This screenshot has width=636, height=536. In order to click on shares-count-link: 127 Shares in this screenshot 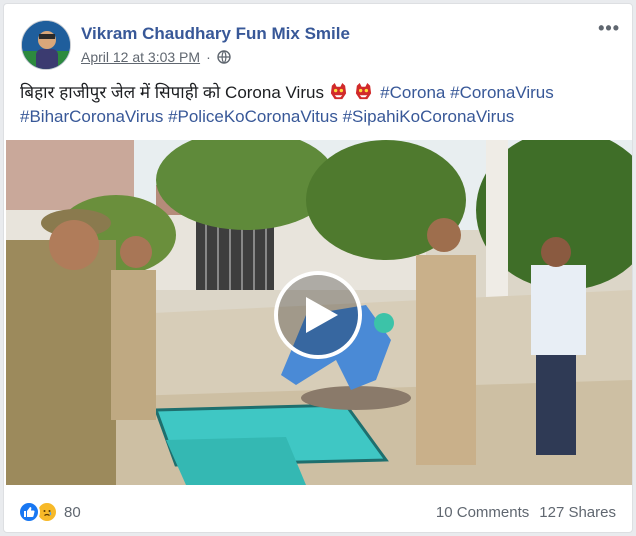, I will do `click(577, 512)`.